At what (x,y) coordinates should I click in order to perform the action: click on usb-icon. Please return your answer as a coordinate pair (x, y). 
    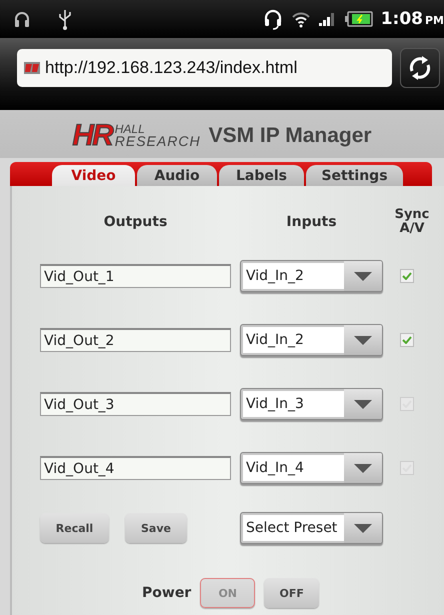
    Looking at the image, I should click on (65, 19).